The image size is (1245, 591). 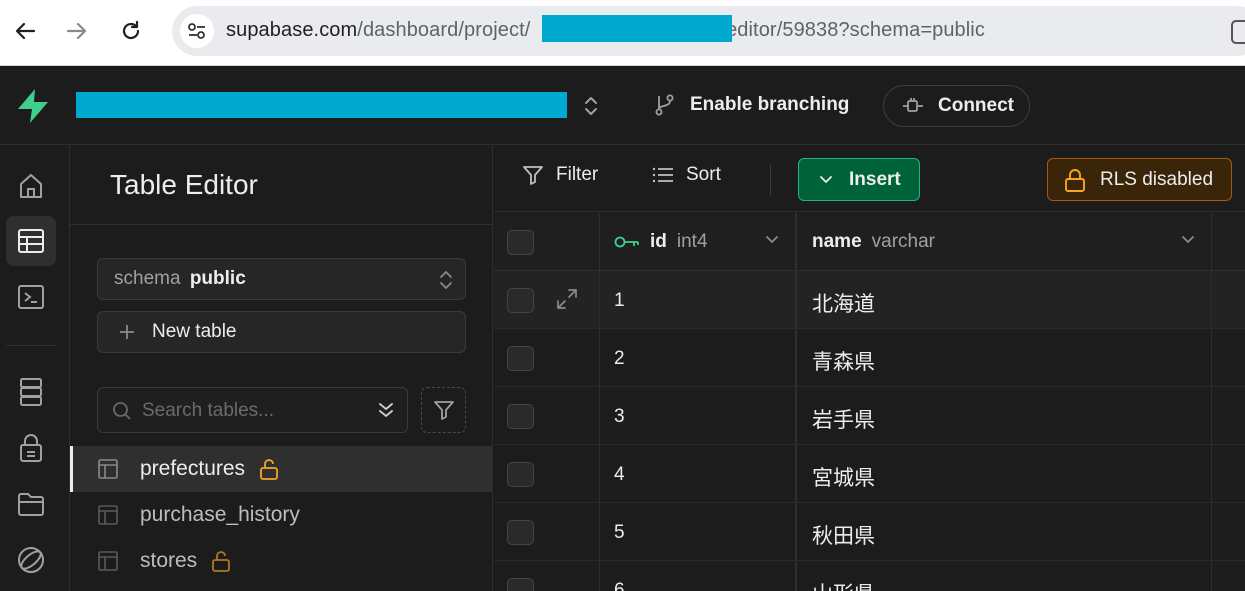 I want to click on site-info-icon, so click(x=197, y=31).